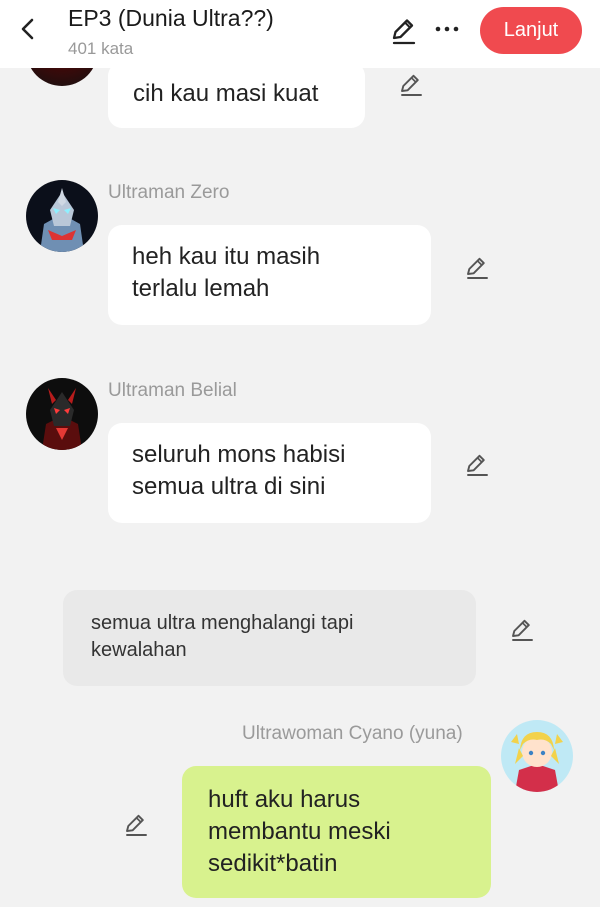  What do you see at coordinates (62, 414) in the screenshot?
I see `ultraman-belial-avatar` at bounding box center [62, 414].